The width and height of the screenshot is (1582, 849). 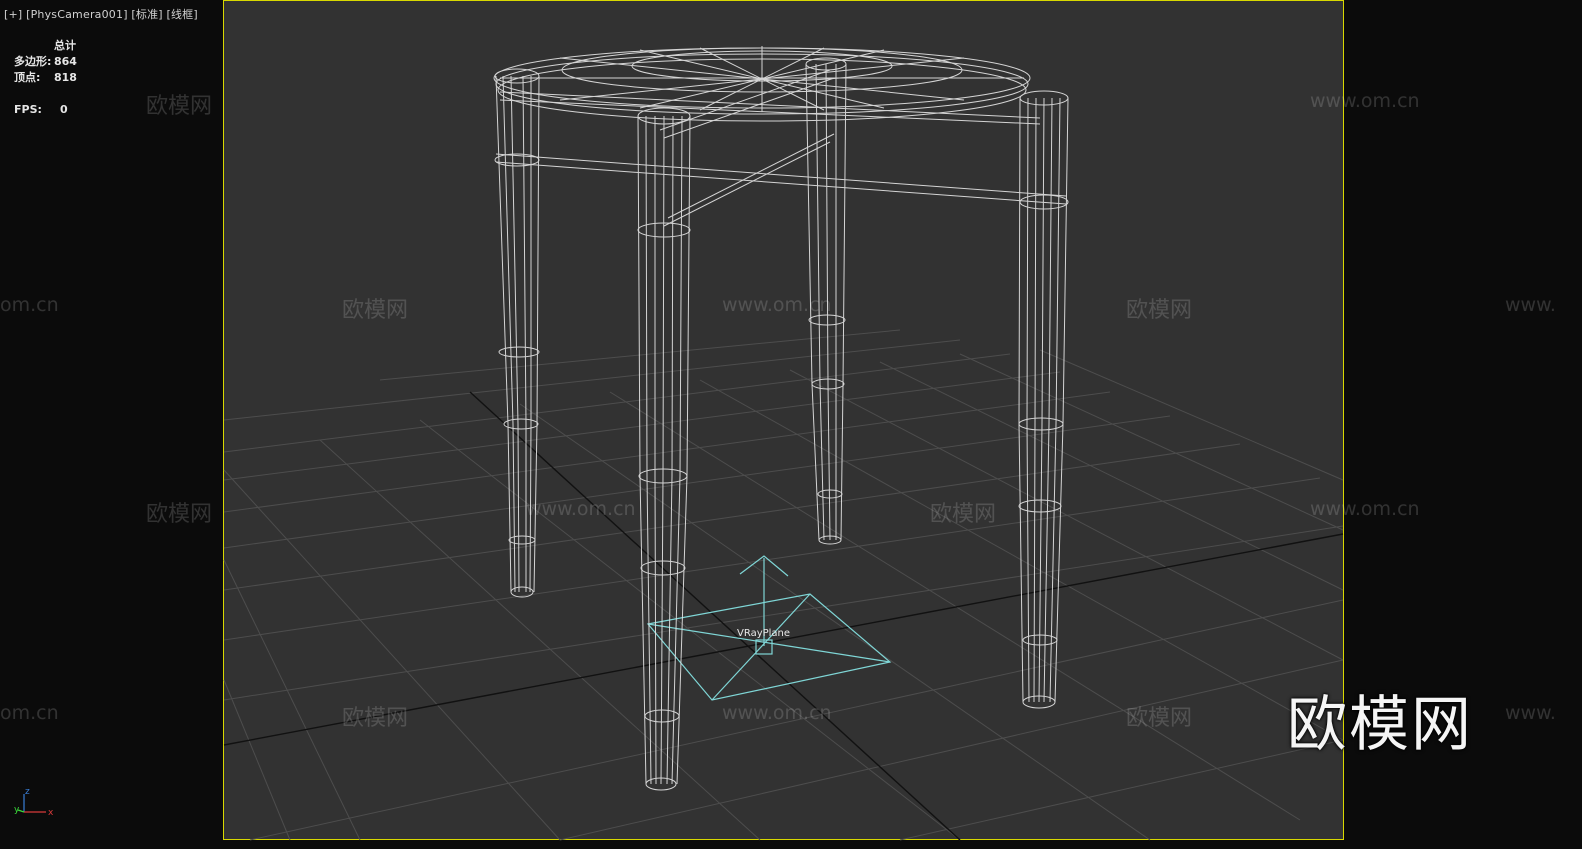 I want to click on stats-fps-value: 0, so click(x=64, y=109).